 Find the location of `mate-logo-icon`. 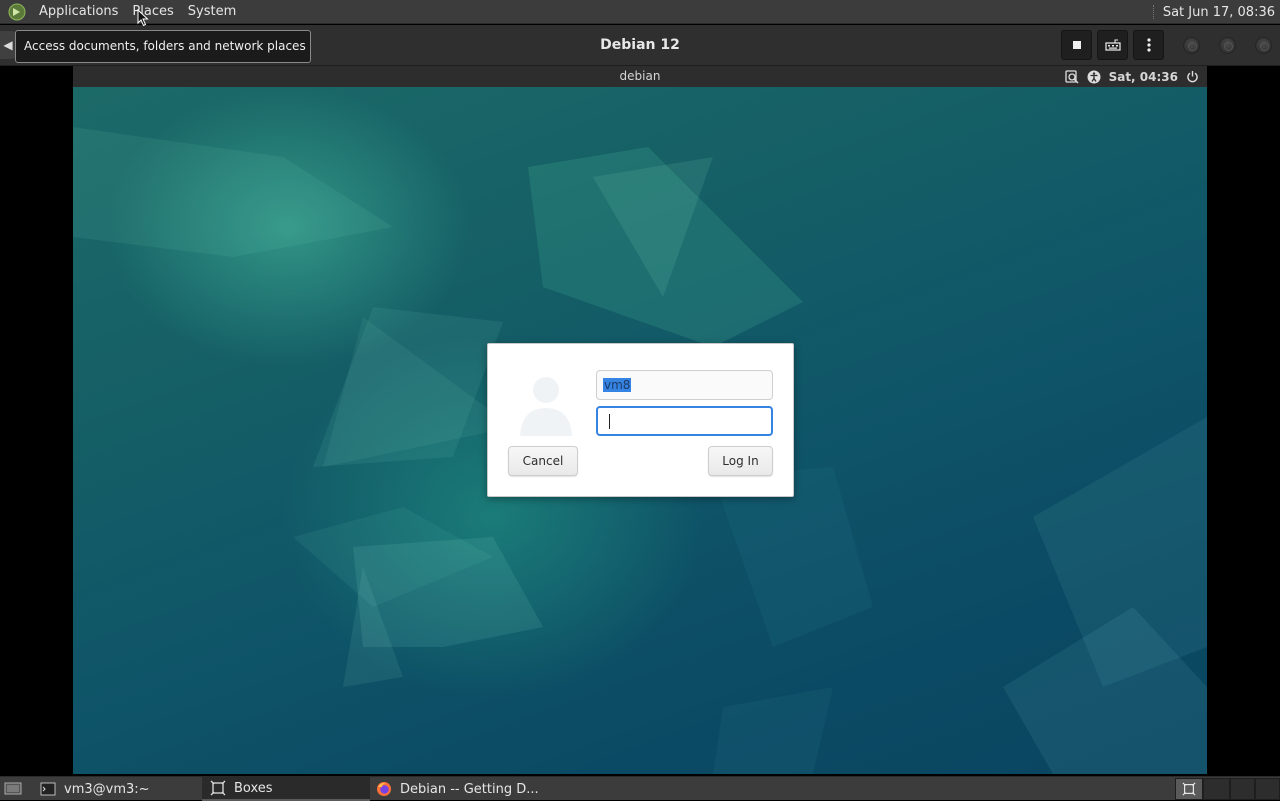

mate-logo-icon is located at coordinates (17, 12).